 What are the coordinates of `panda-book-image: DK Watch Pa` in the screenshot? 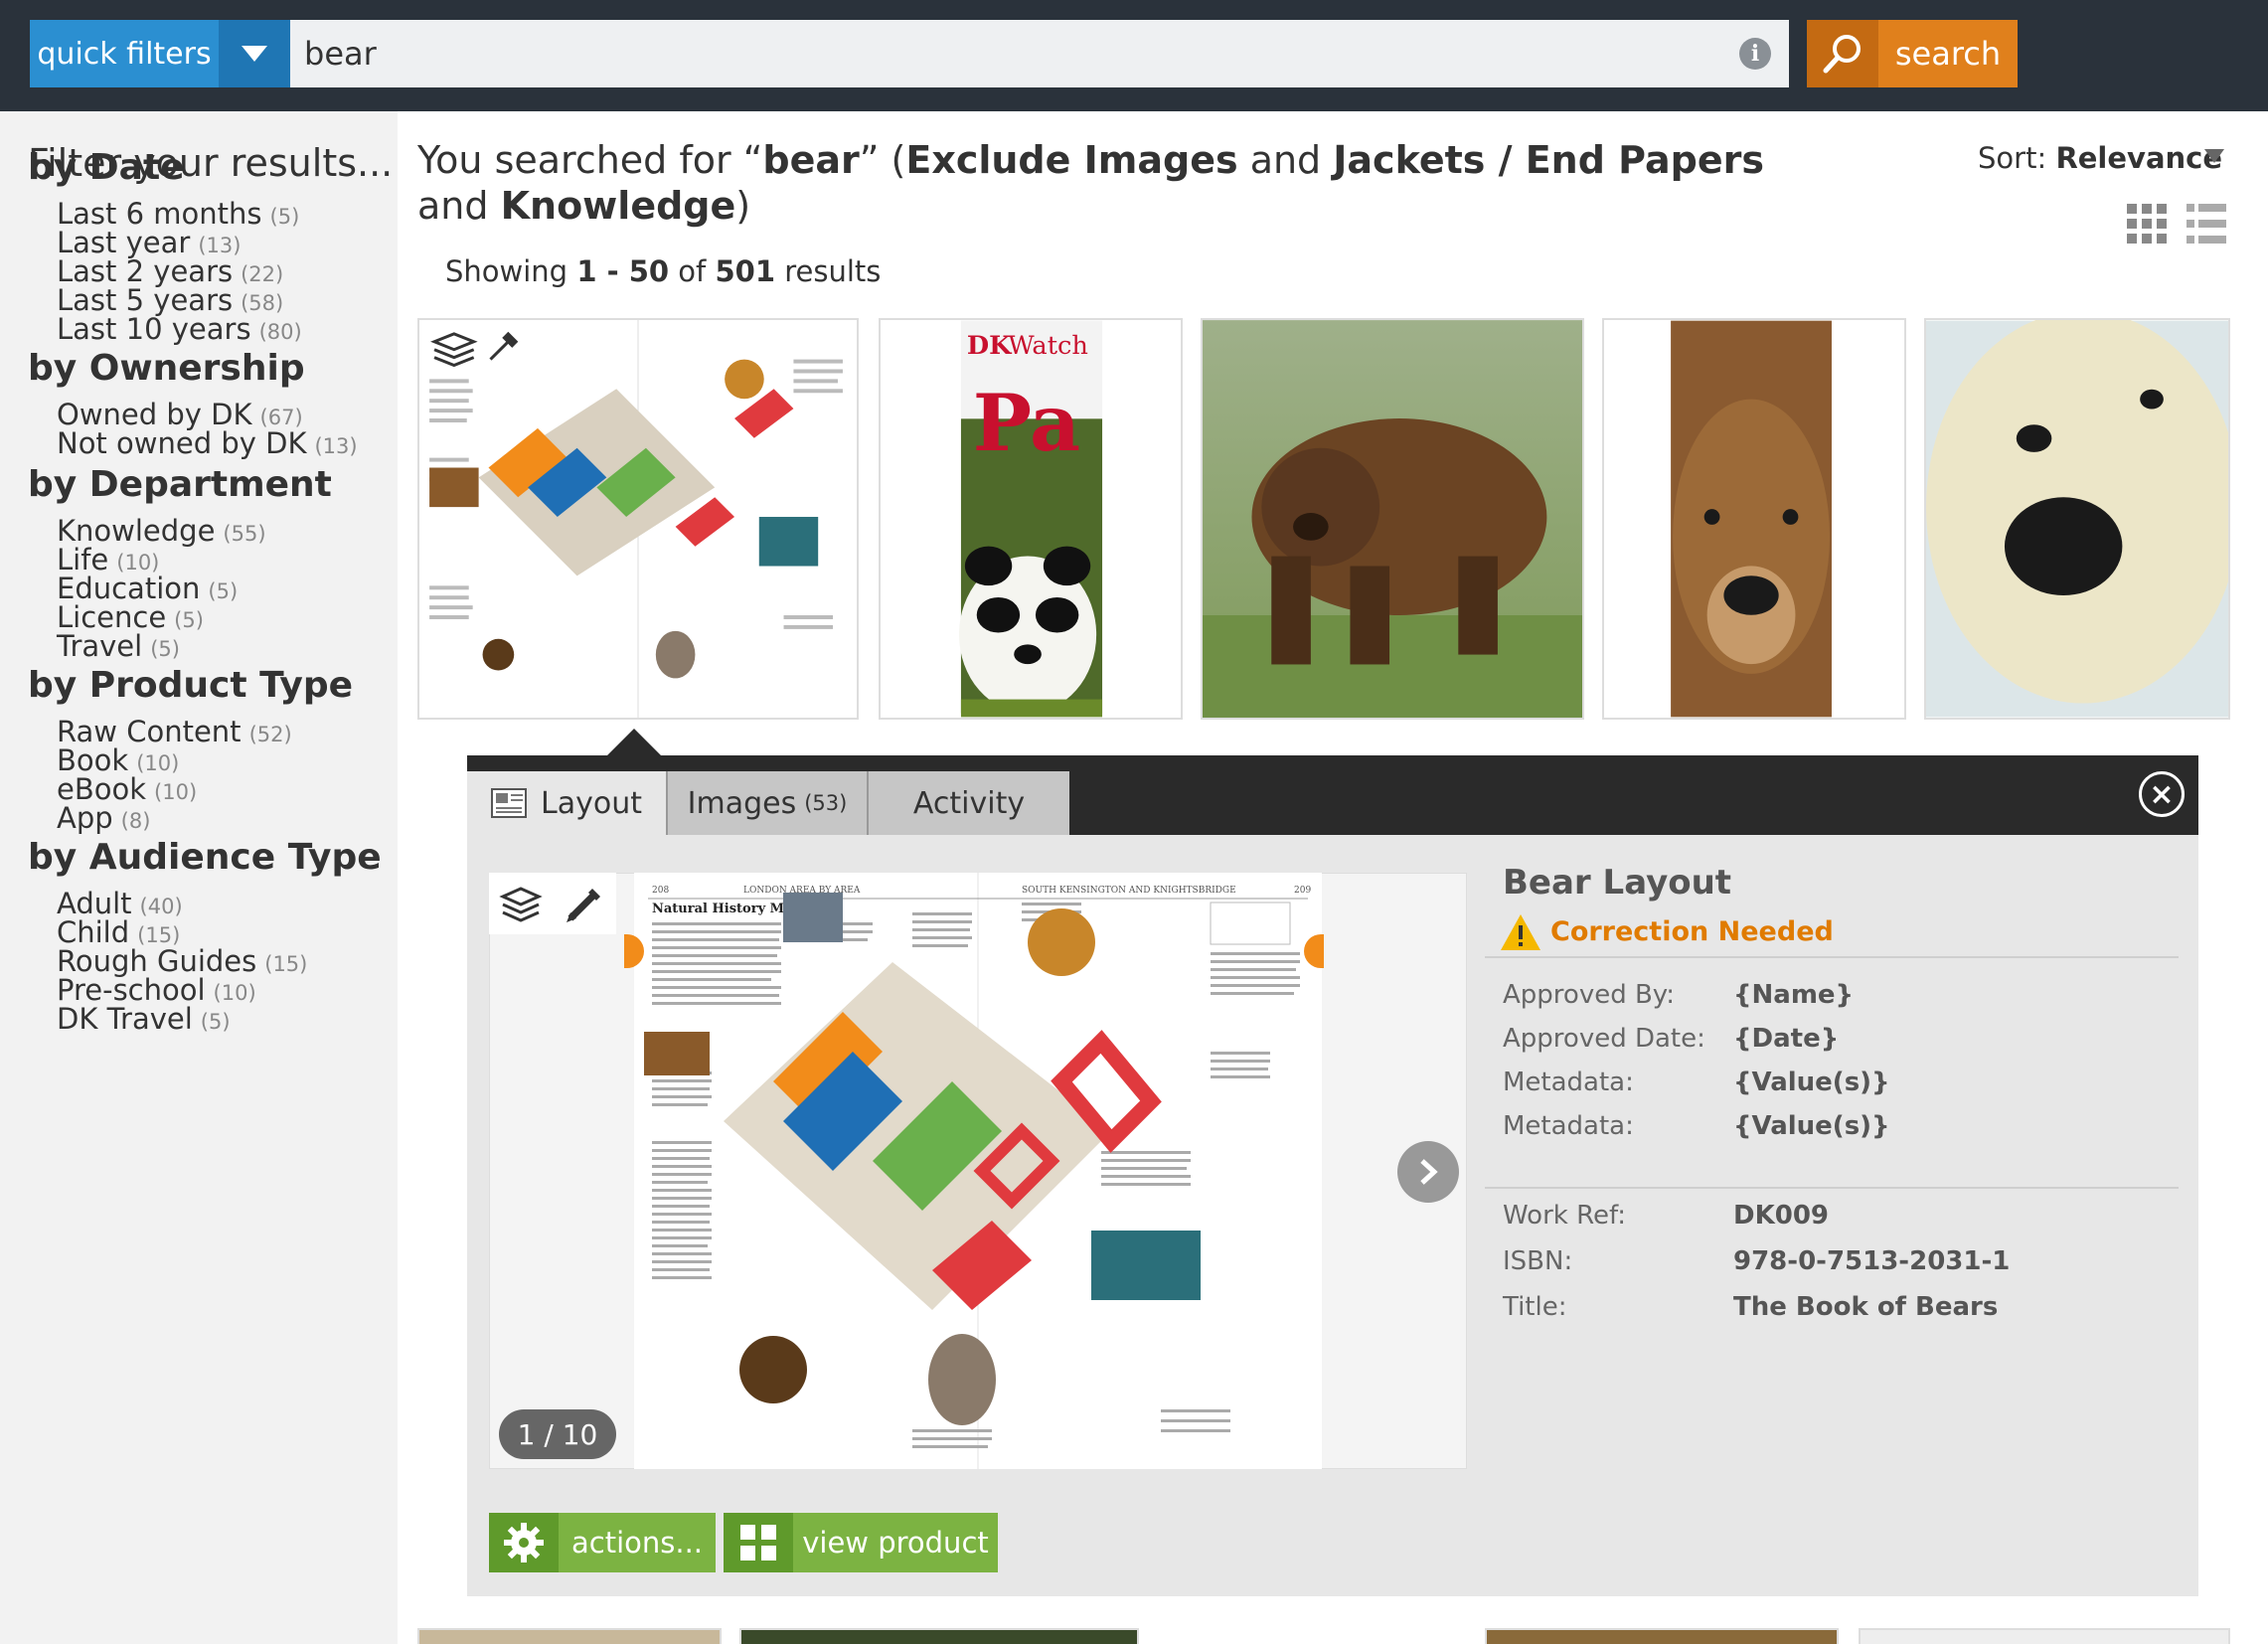 It's located at (1031, 519).